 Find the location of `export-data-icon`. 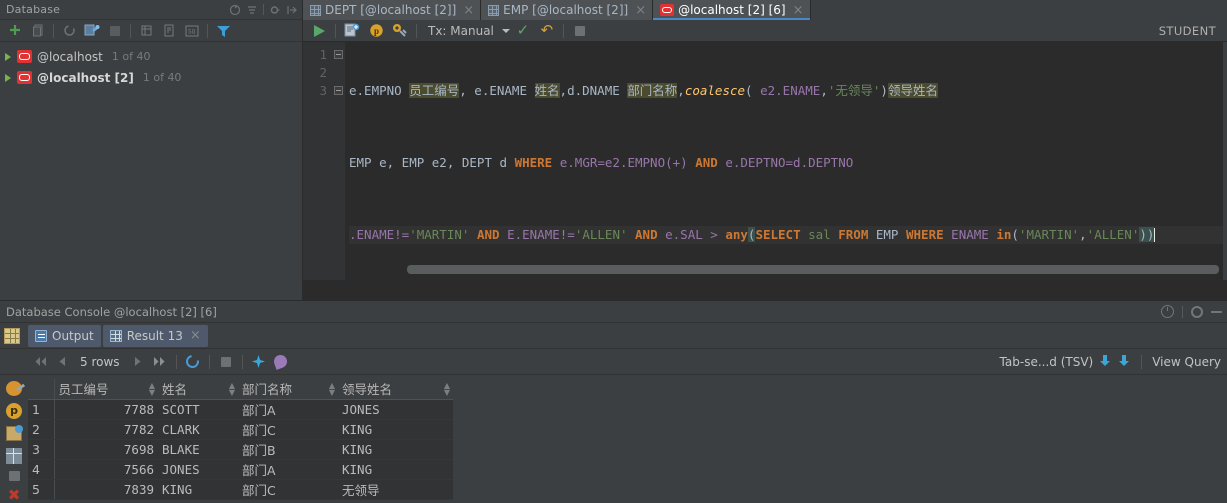

export-data-icon is located at coordinates (1105, 361).